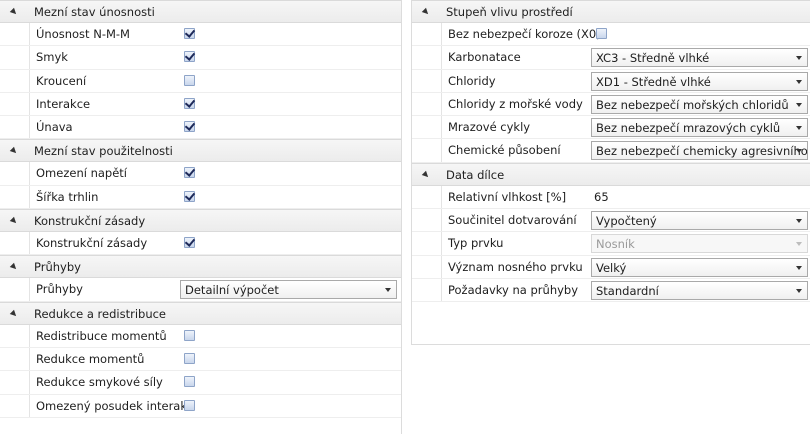  What do you see at coordinates (601, 197) in the screenshot?
I see `relativni-vlhkost-input: 65` at bounding box center [601, 197].